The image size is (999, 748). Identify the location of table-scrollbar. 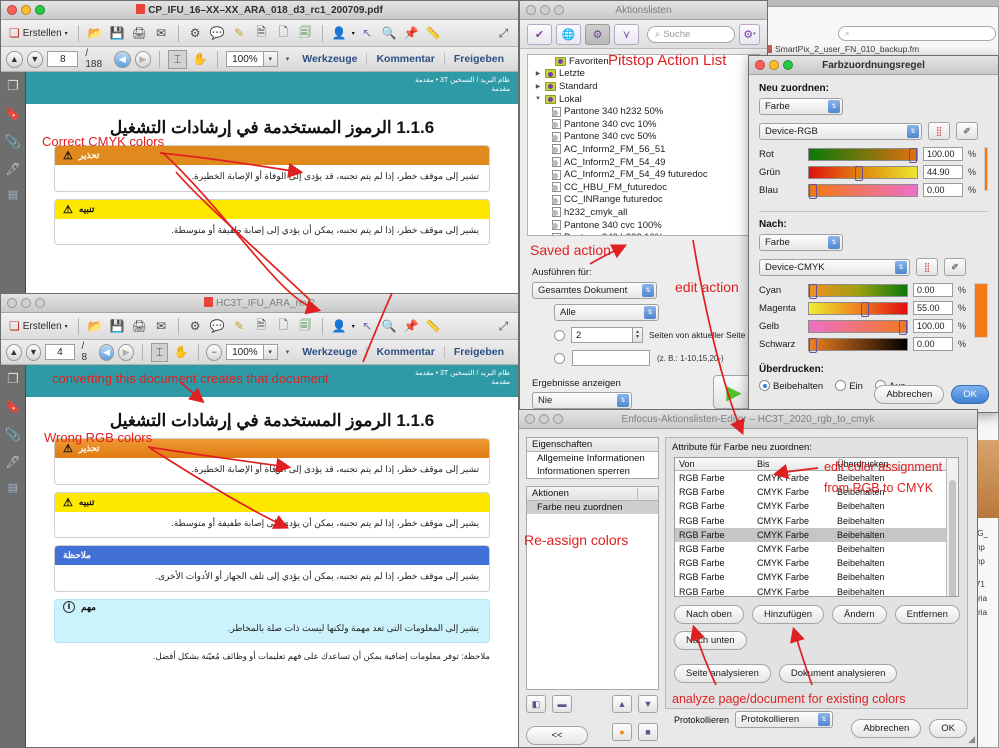
(952, 527).